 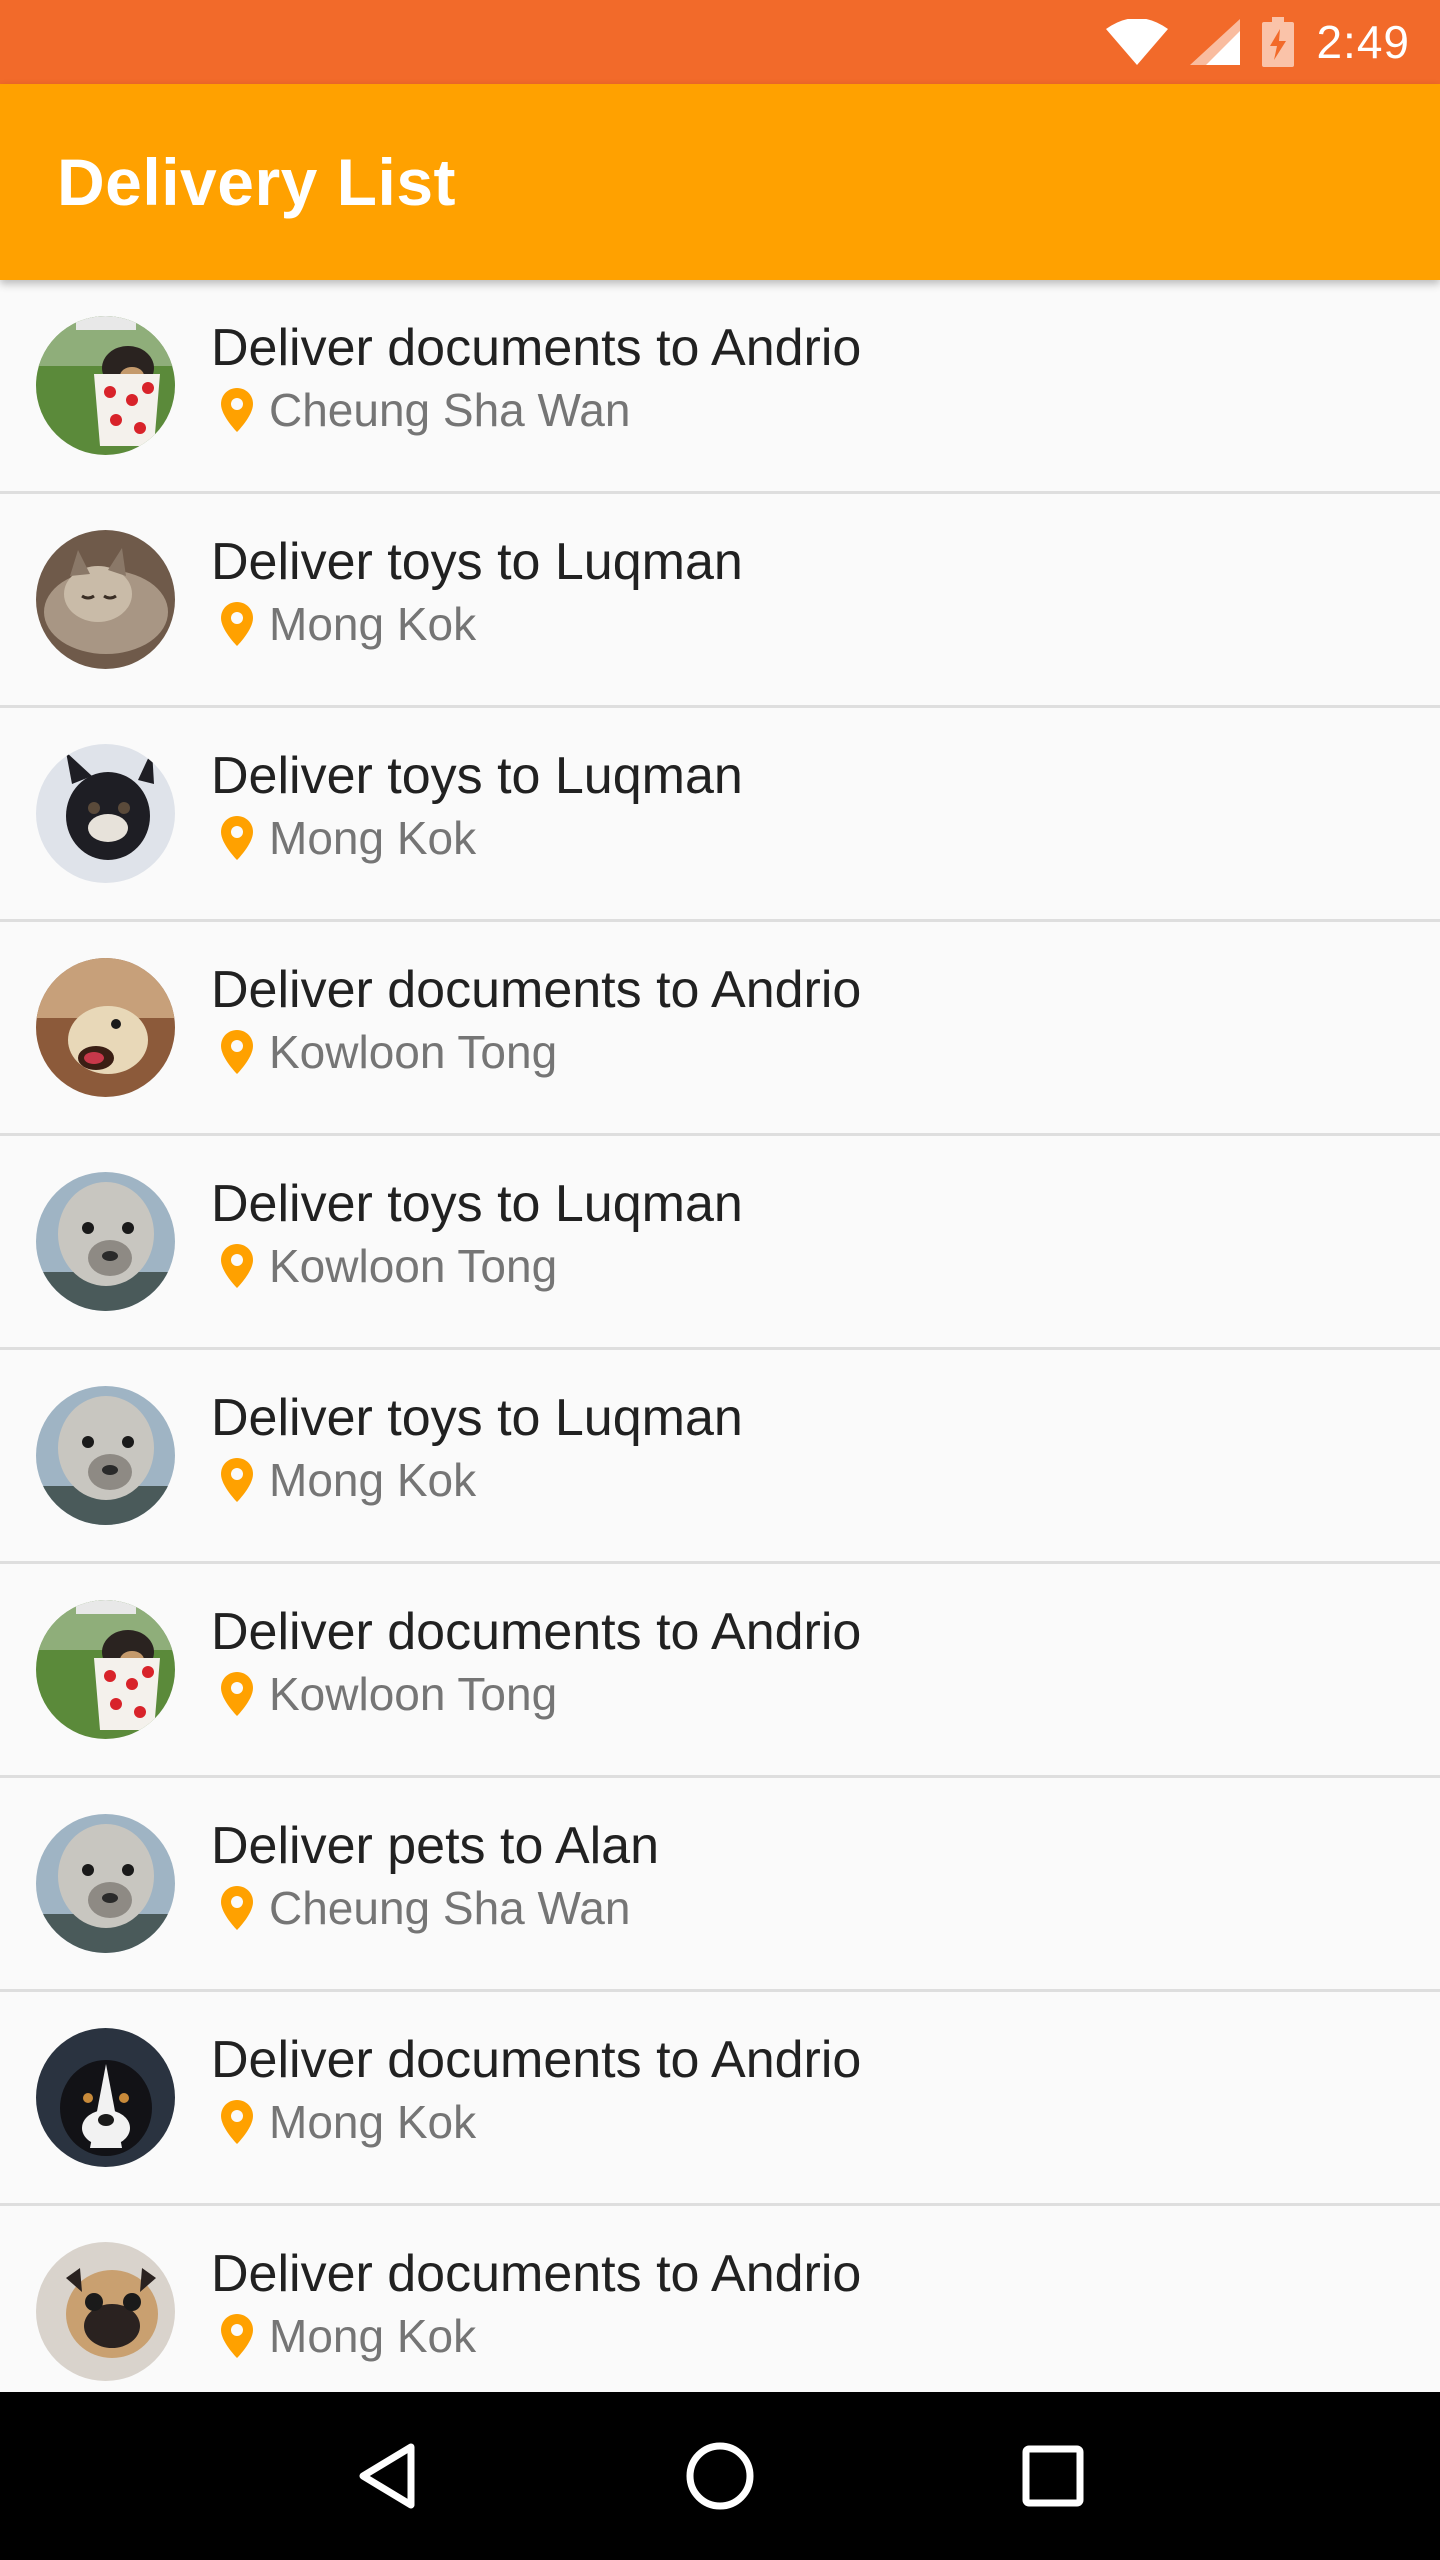 What do you see at coordinates (1137, 42) in the screenshot?
I see `wifi-icon` at bounding box center [1137, 42].